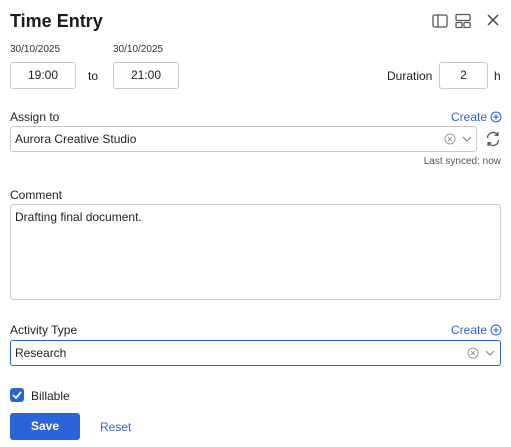 This screenshot has height=447, width=511. What do you see at coordinates (493, 139) in the screenshot?
I see `sync-icon` at bounding box center [493, 139].